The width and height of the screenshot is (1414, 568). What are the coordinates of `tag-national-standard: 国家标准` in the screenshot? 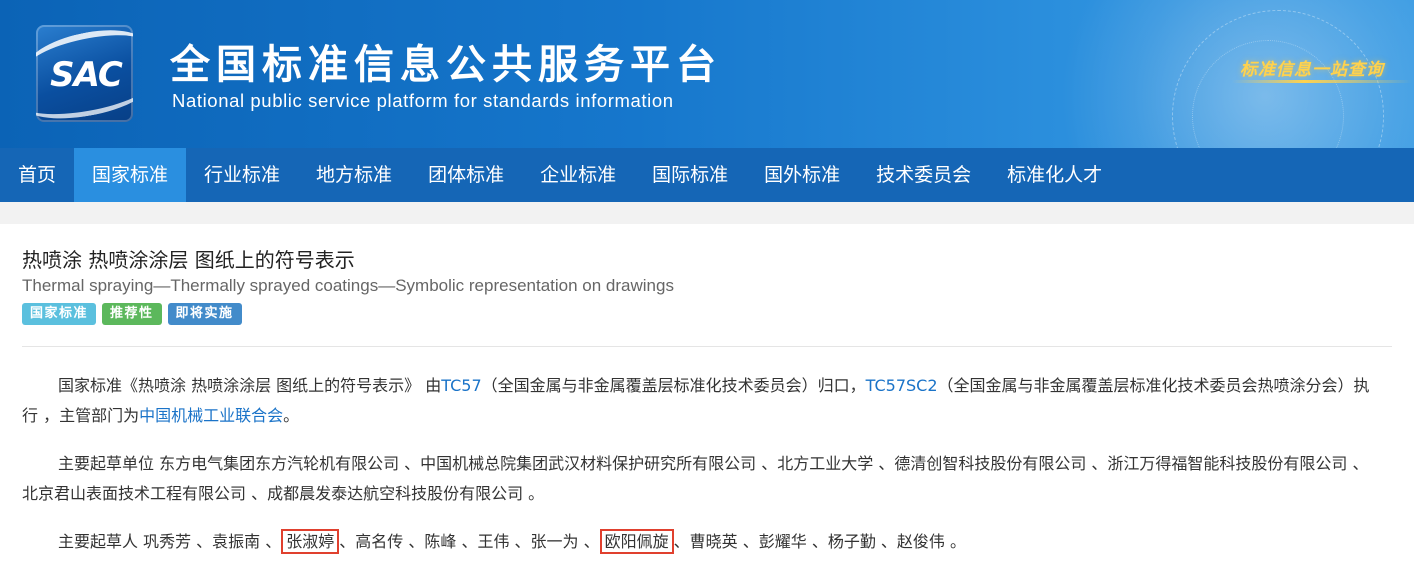 It's located at (59, 314).